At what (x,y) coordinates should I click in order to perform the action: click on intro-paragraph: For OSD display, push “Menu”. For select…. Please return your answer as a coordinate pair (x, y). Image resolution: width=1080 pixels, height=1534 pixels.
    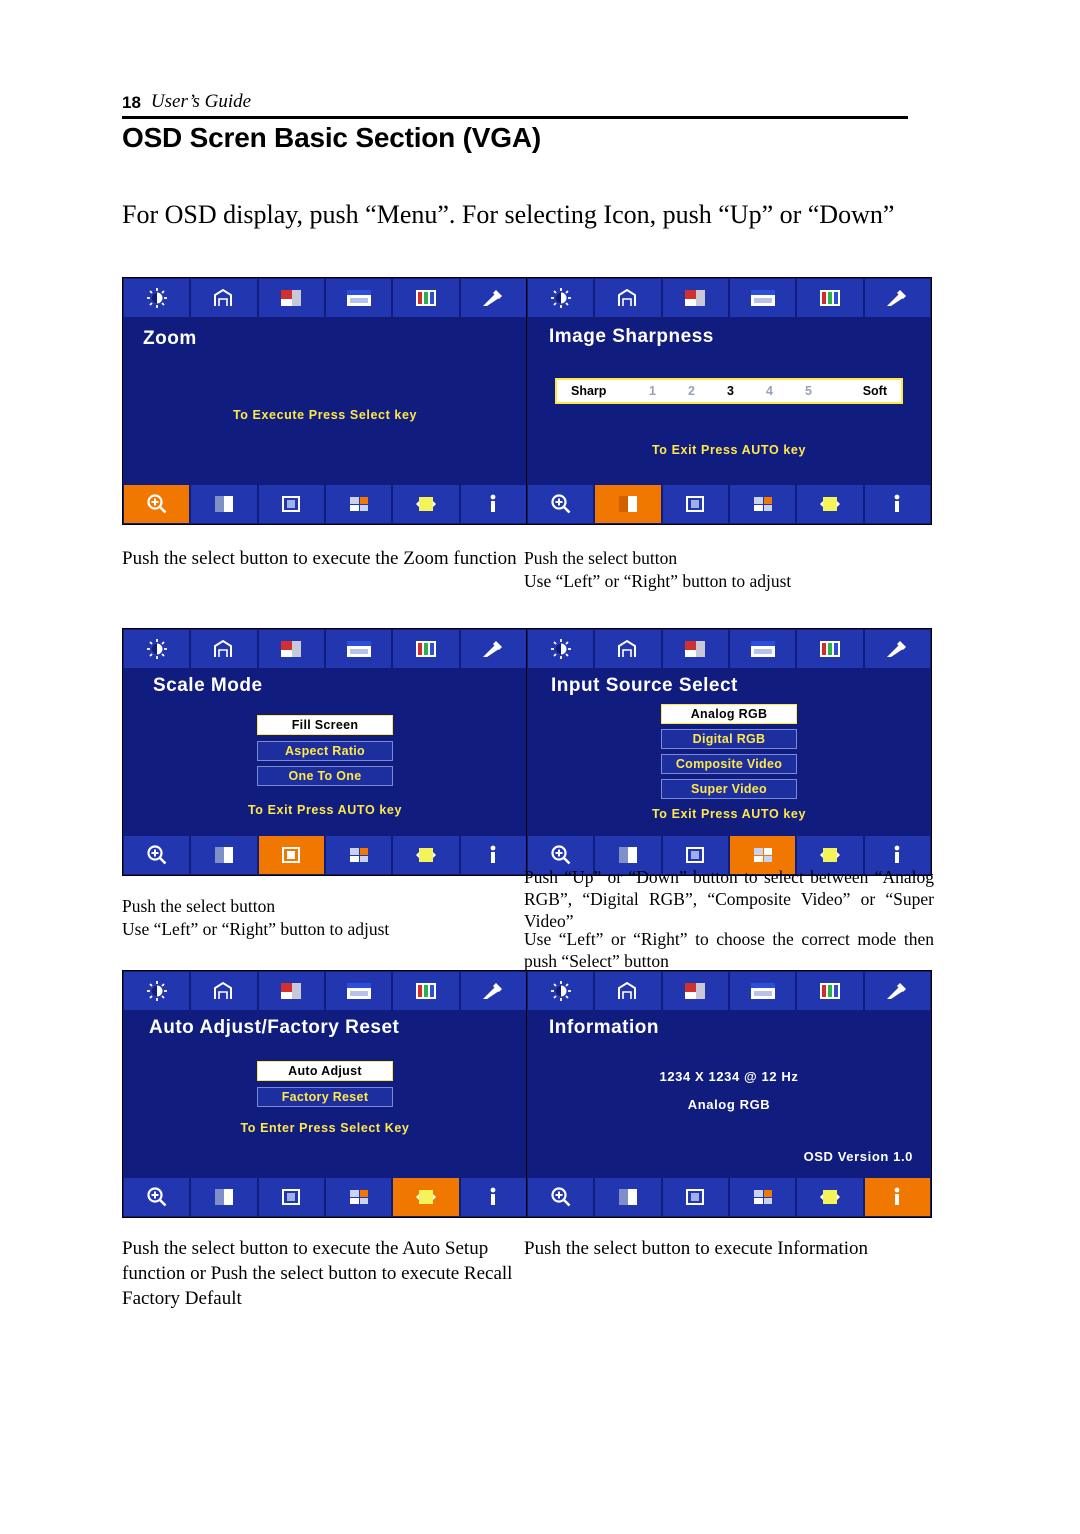
    Looking at the image, I should click on (508, 214).